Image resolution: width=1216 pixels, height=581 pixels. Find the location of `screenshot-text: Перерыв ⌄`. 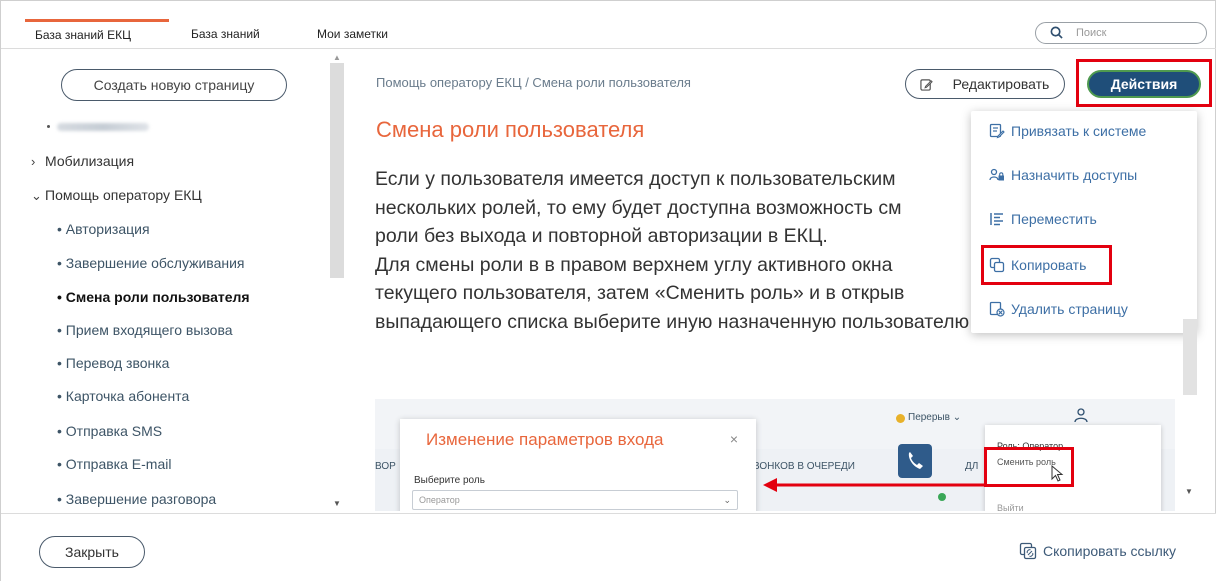

screenshot-text: Перерыв ⌄ is located at coordinates (935, 417).